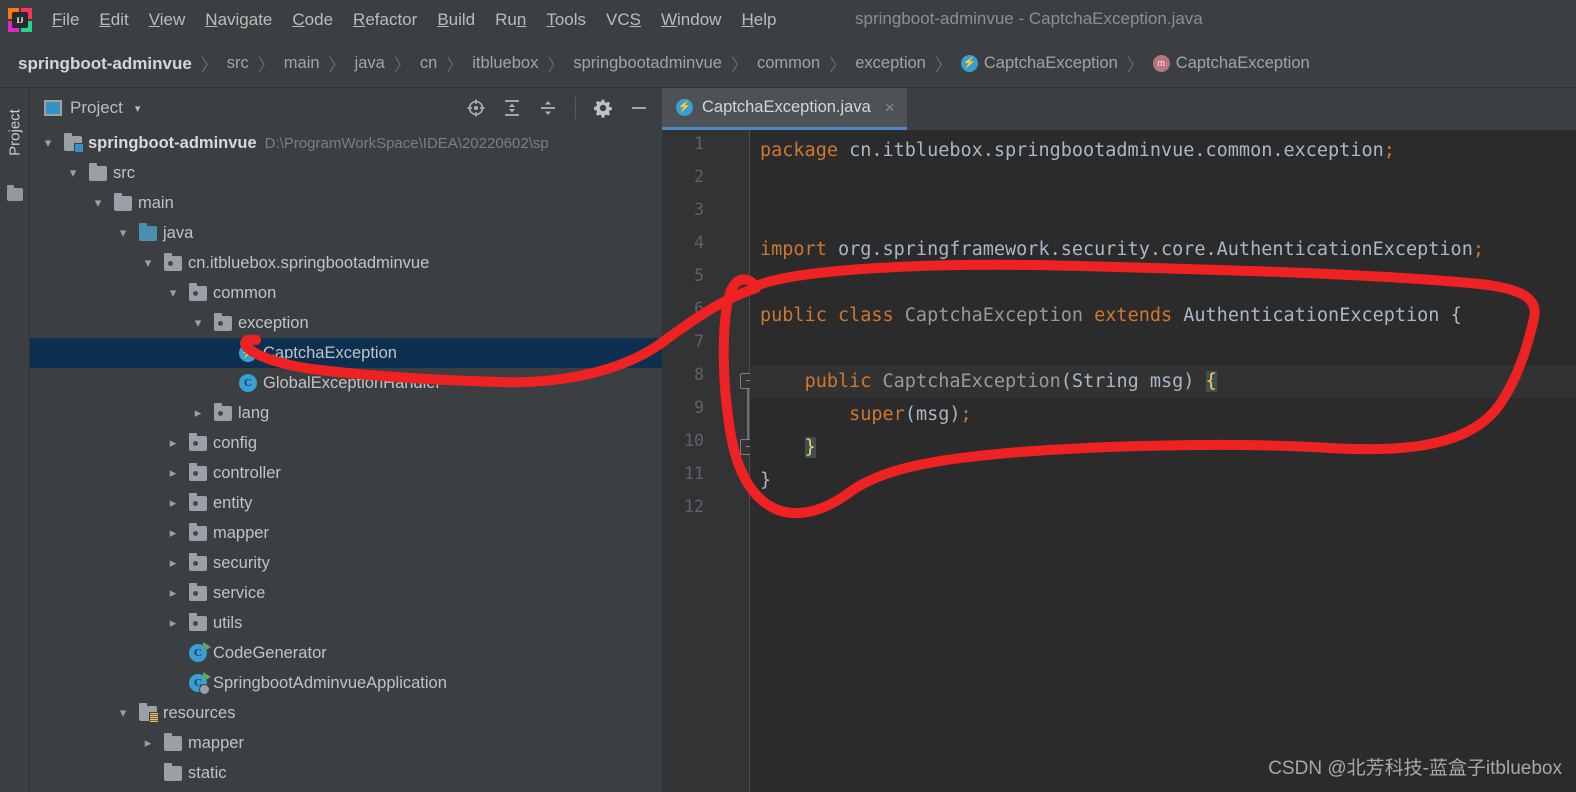 The image size is (1576, 792). I want to click on tree-row: main, so click(346, 203).